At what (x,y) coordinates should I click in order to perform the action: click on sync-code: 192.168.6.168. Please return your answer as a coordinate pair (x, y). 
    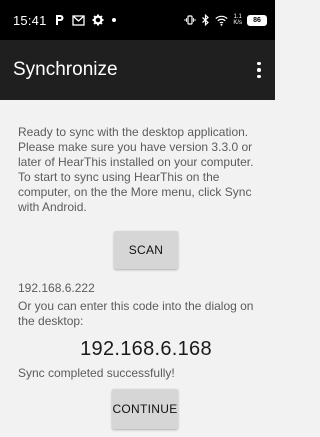
    Looking at the image, I should click on (146, 349).